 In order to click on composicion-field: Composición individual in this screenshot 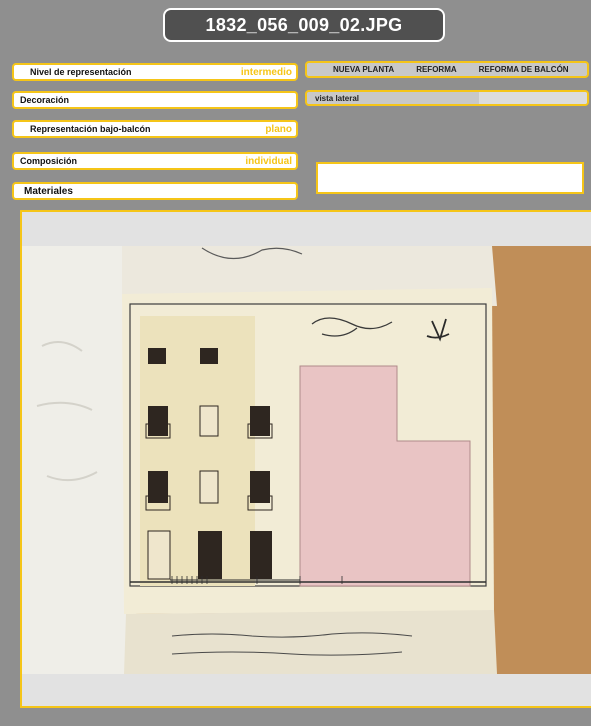, I will do `click(155, 161)`.